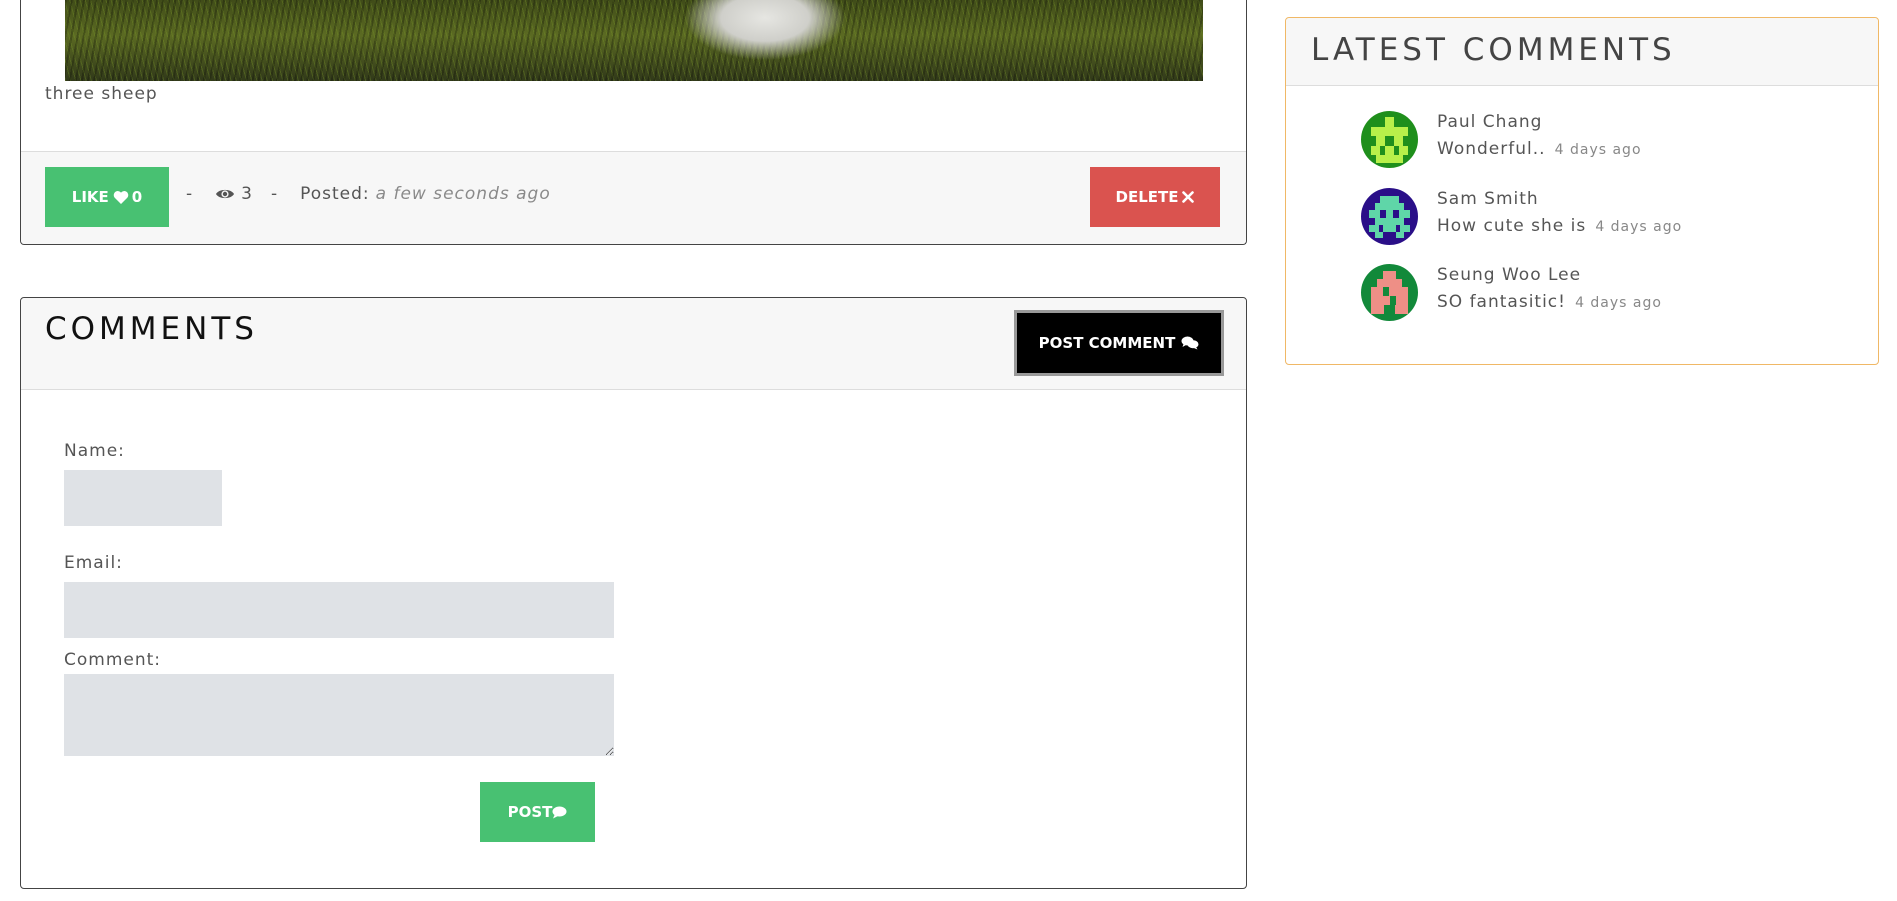  I want to click on like-button: LIKE 0, so click(107, 197).